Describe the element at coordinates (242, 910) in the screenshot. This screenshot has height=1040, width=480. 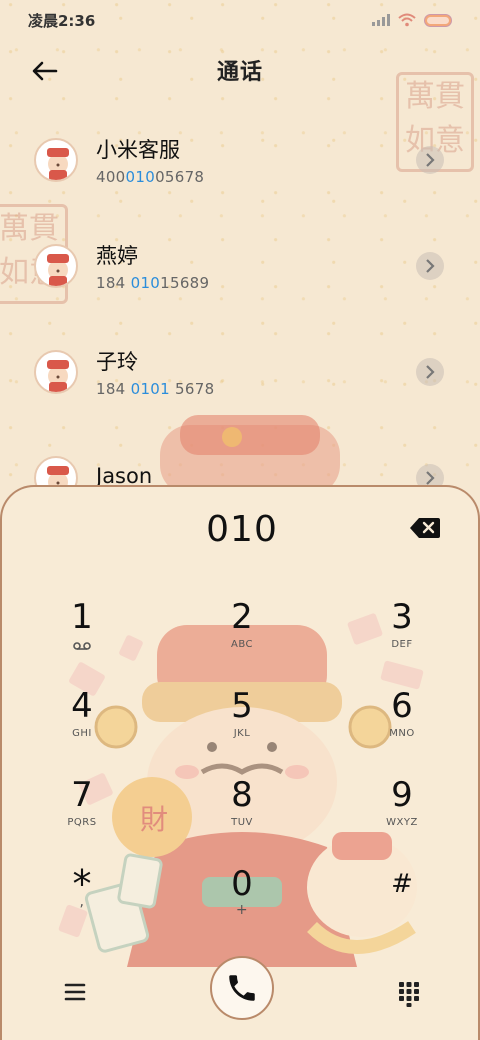
I see `key-letters: +` at that location.